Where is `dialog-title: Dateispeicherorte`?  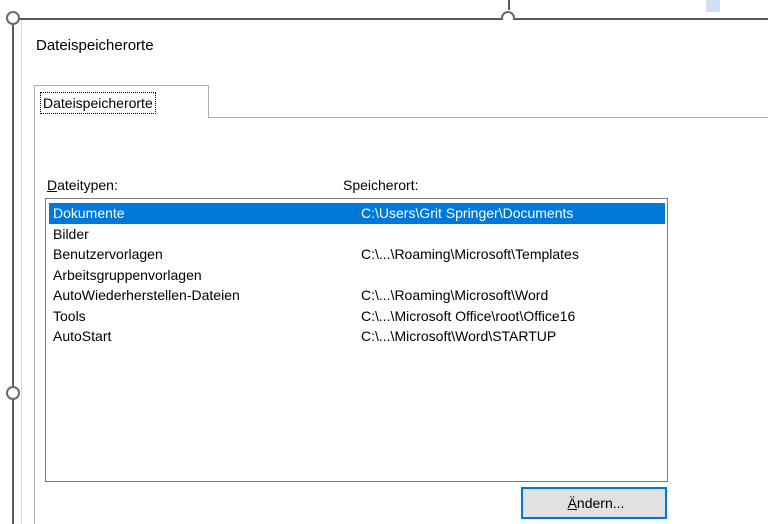
dialog-title: Dateispeicherorte is located at coordinates (95, 45).